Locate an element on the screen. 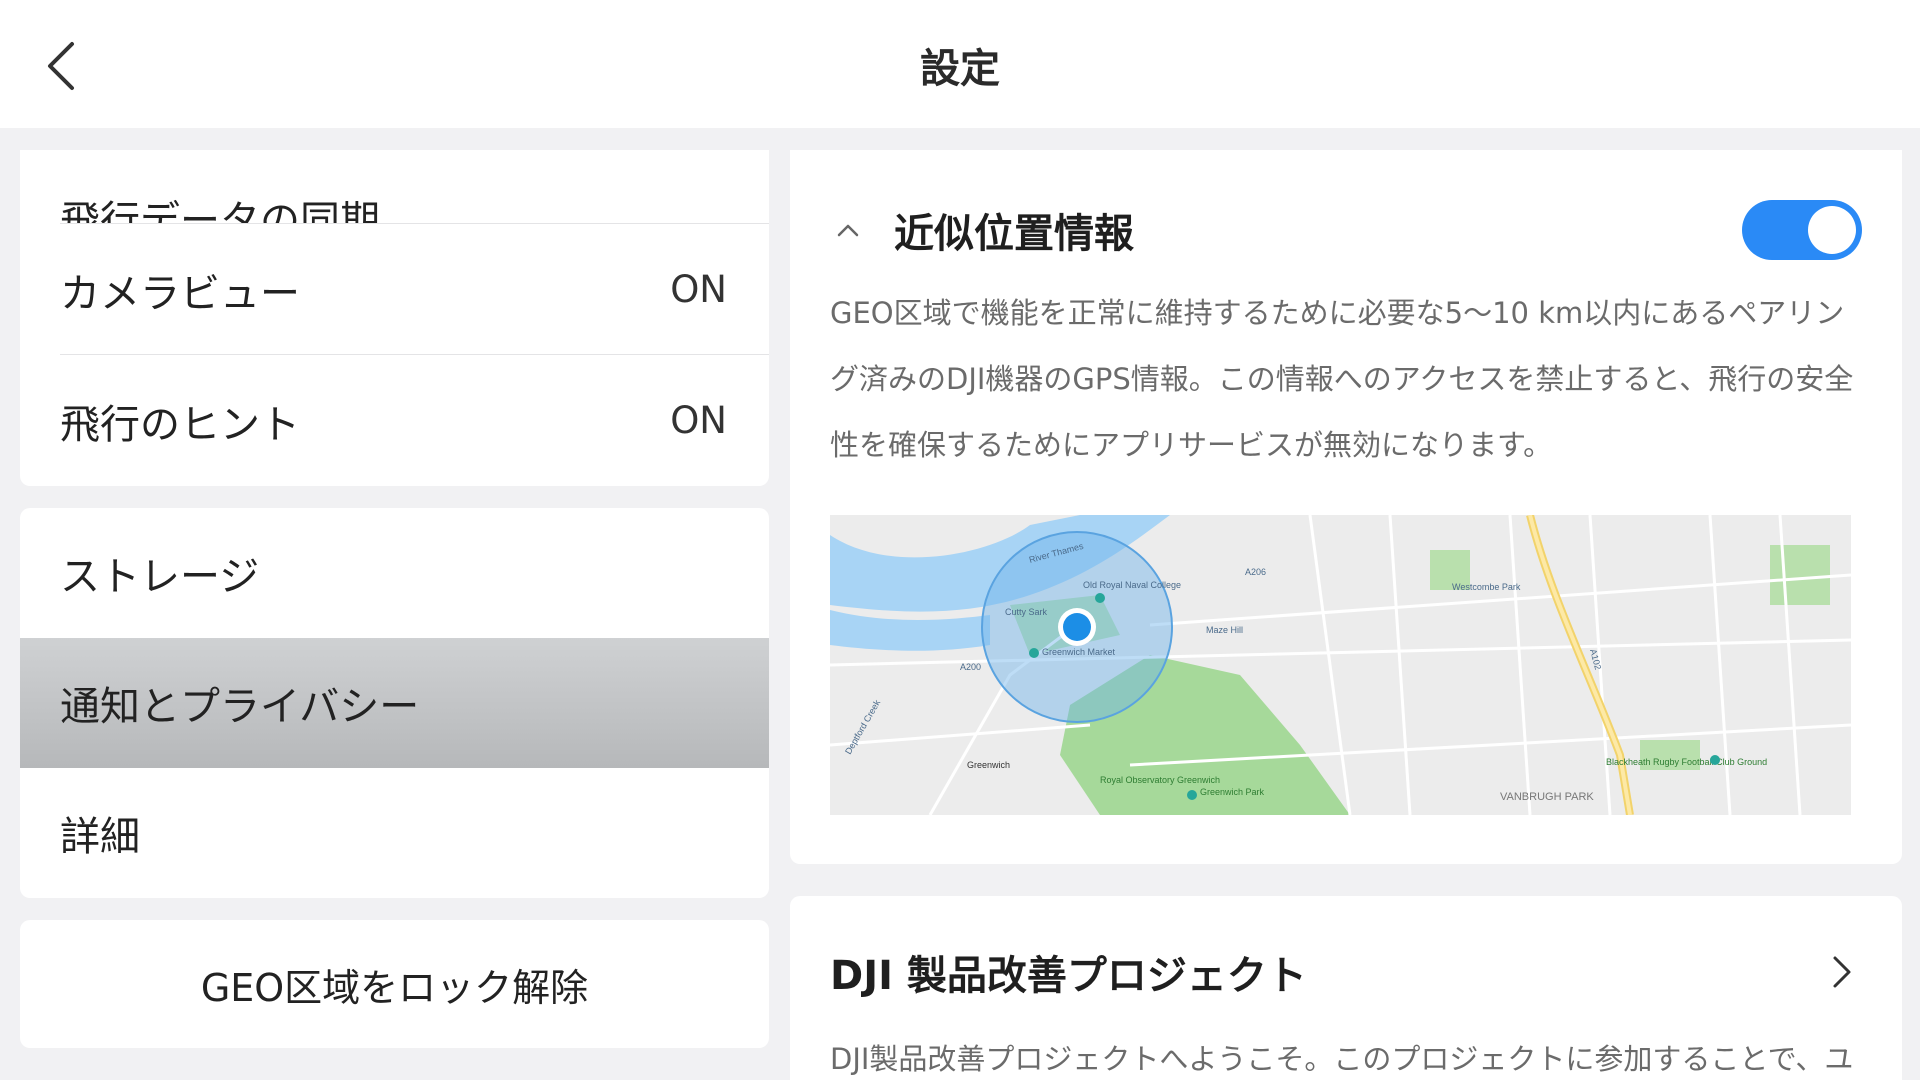  sidebar-item-label: ストレージ is located at coordinates (160, 577).